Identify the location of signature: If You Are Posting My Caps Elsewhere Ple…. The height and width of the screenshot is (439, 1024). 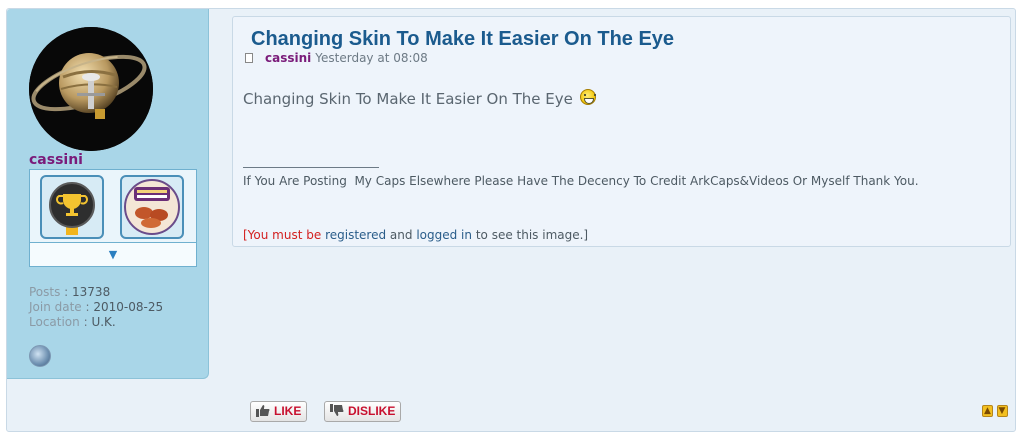
(581, 181).